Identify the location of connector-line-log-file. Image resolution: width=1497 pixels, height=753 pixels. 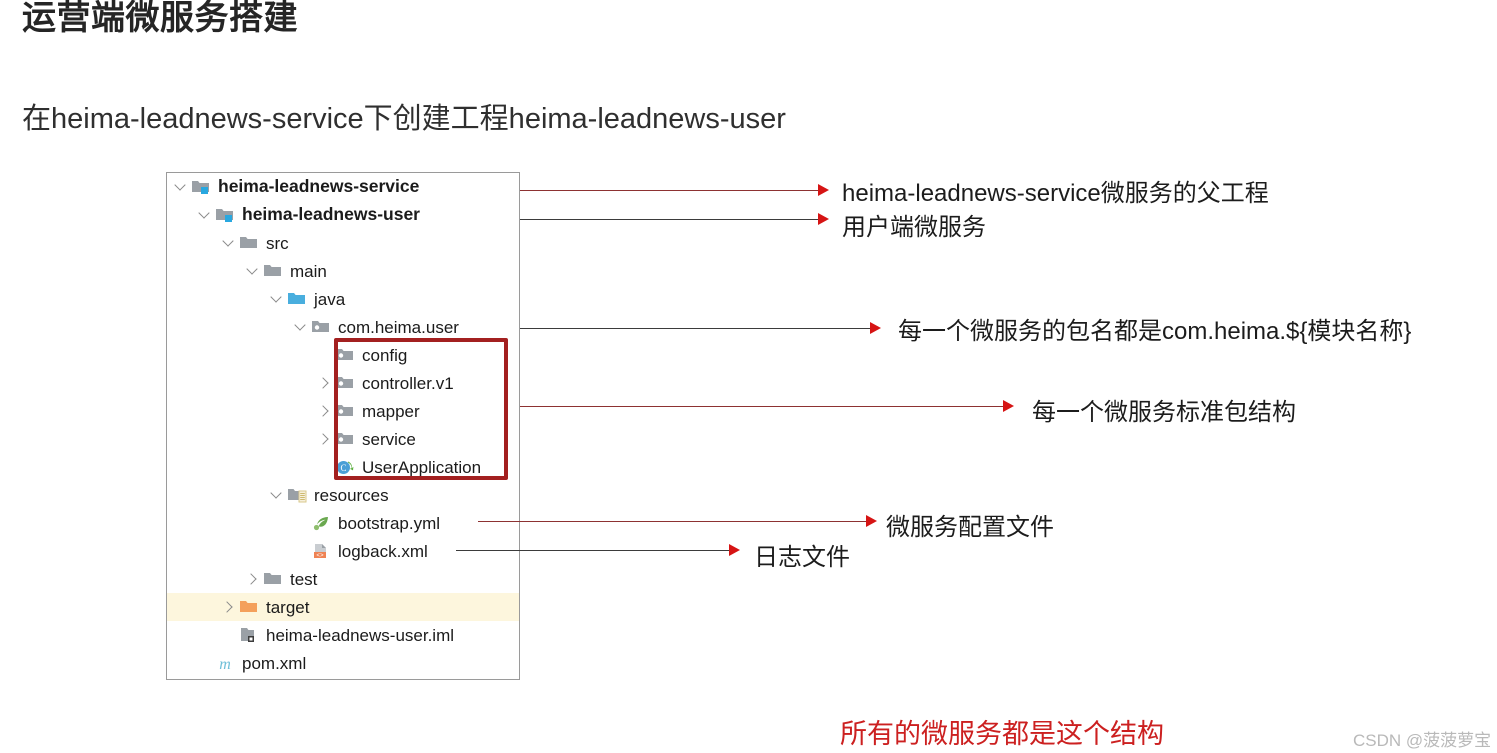
(593, 550).